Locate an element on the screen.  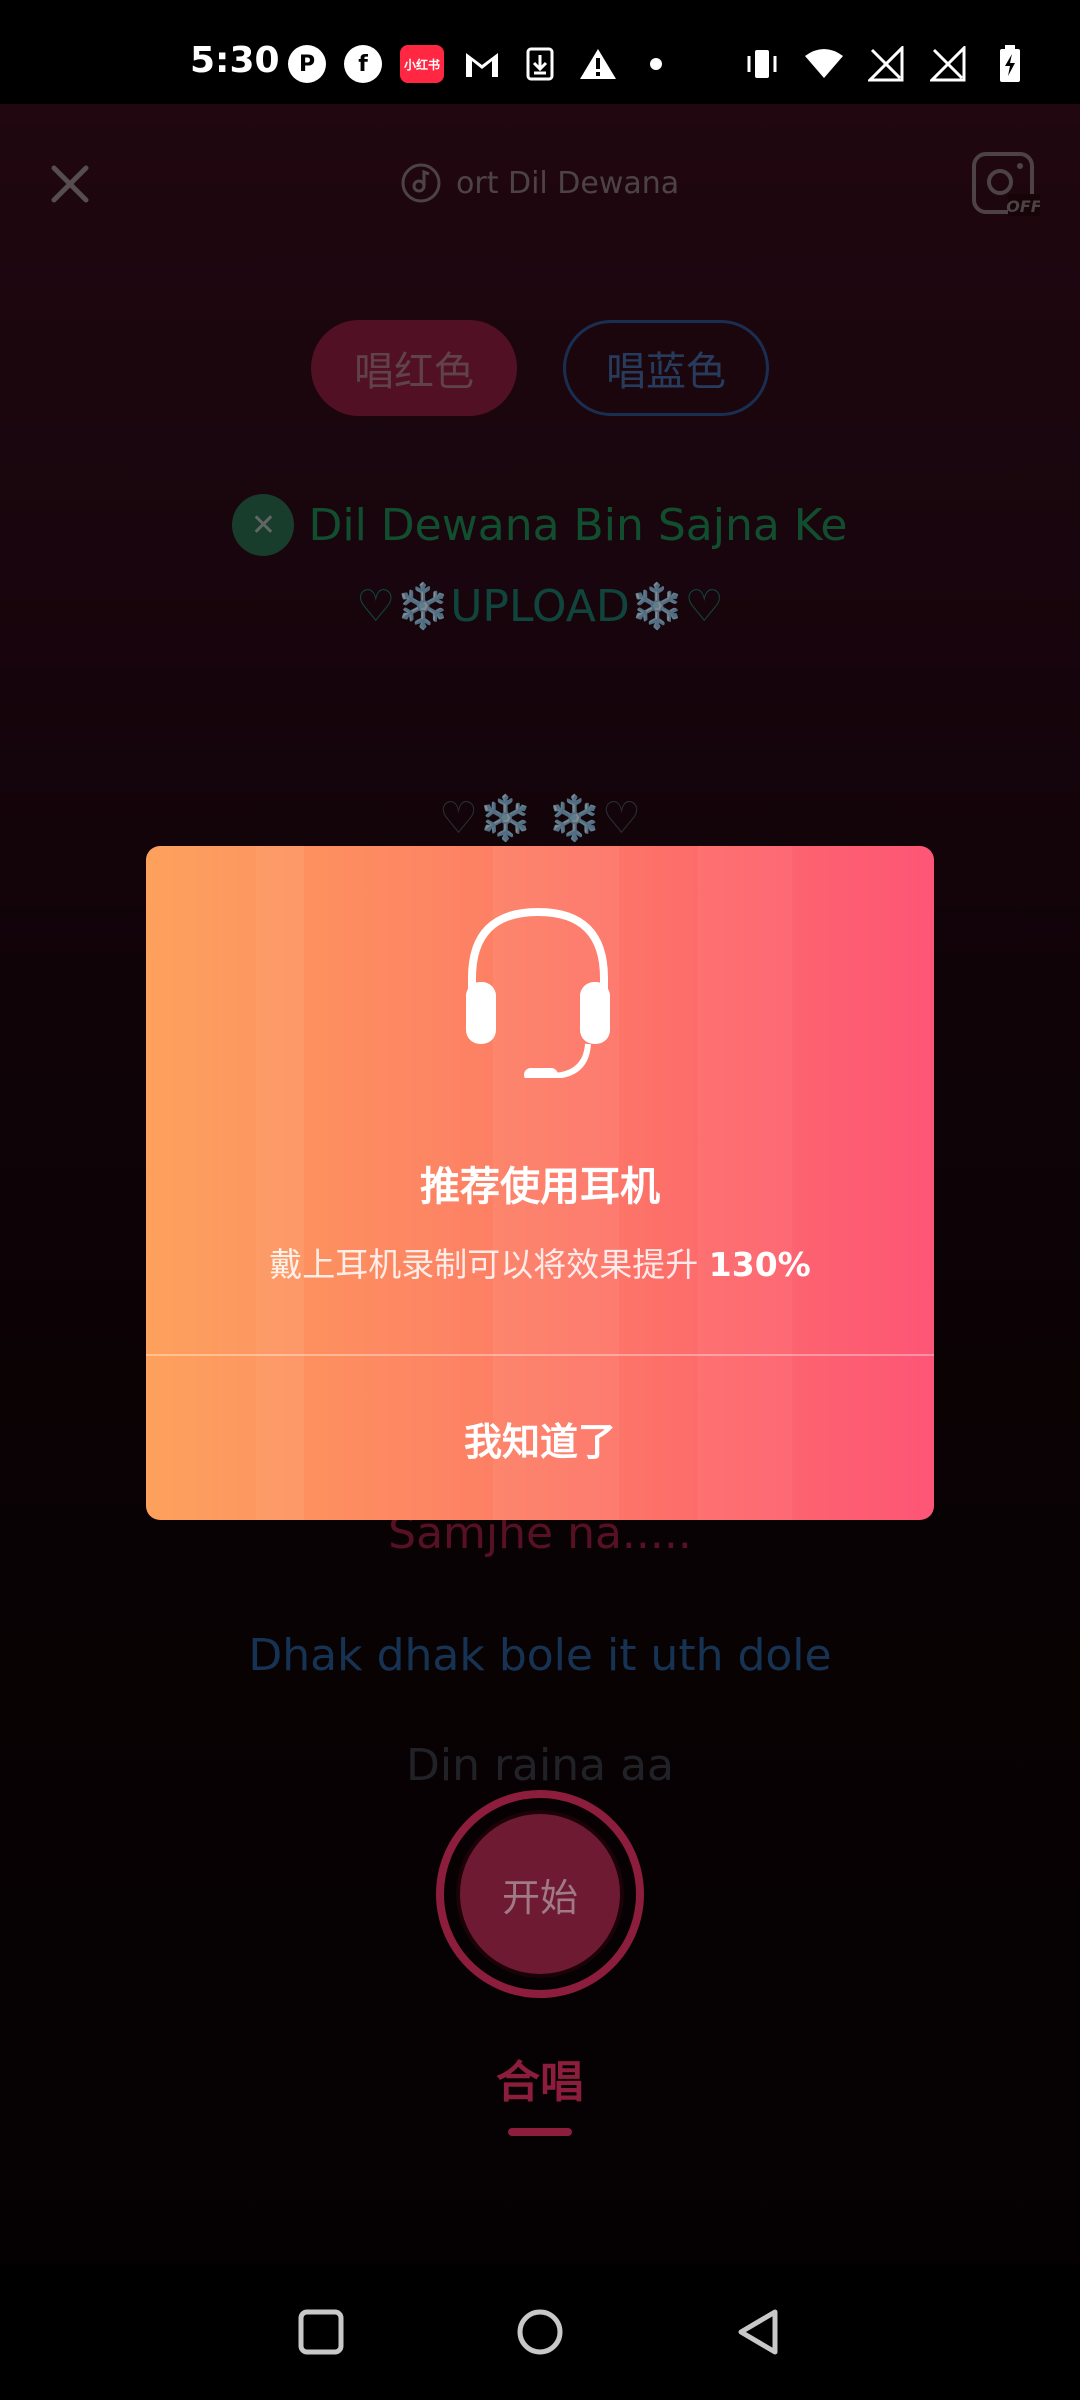
gmail-icon is located at coordinates (482, 64).